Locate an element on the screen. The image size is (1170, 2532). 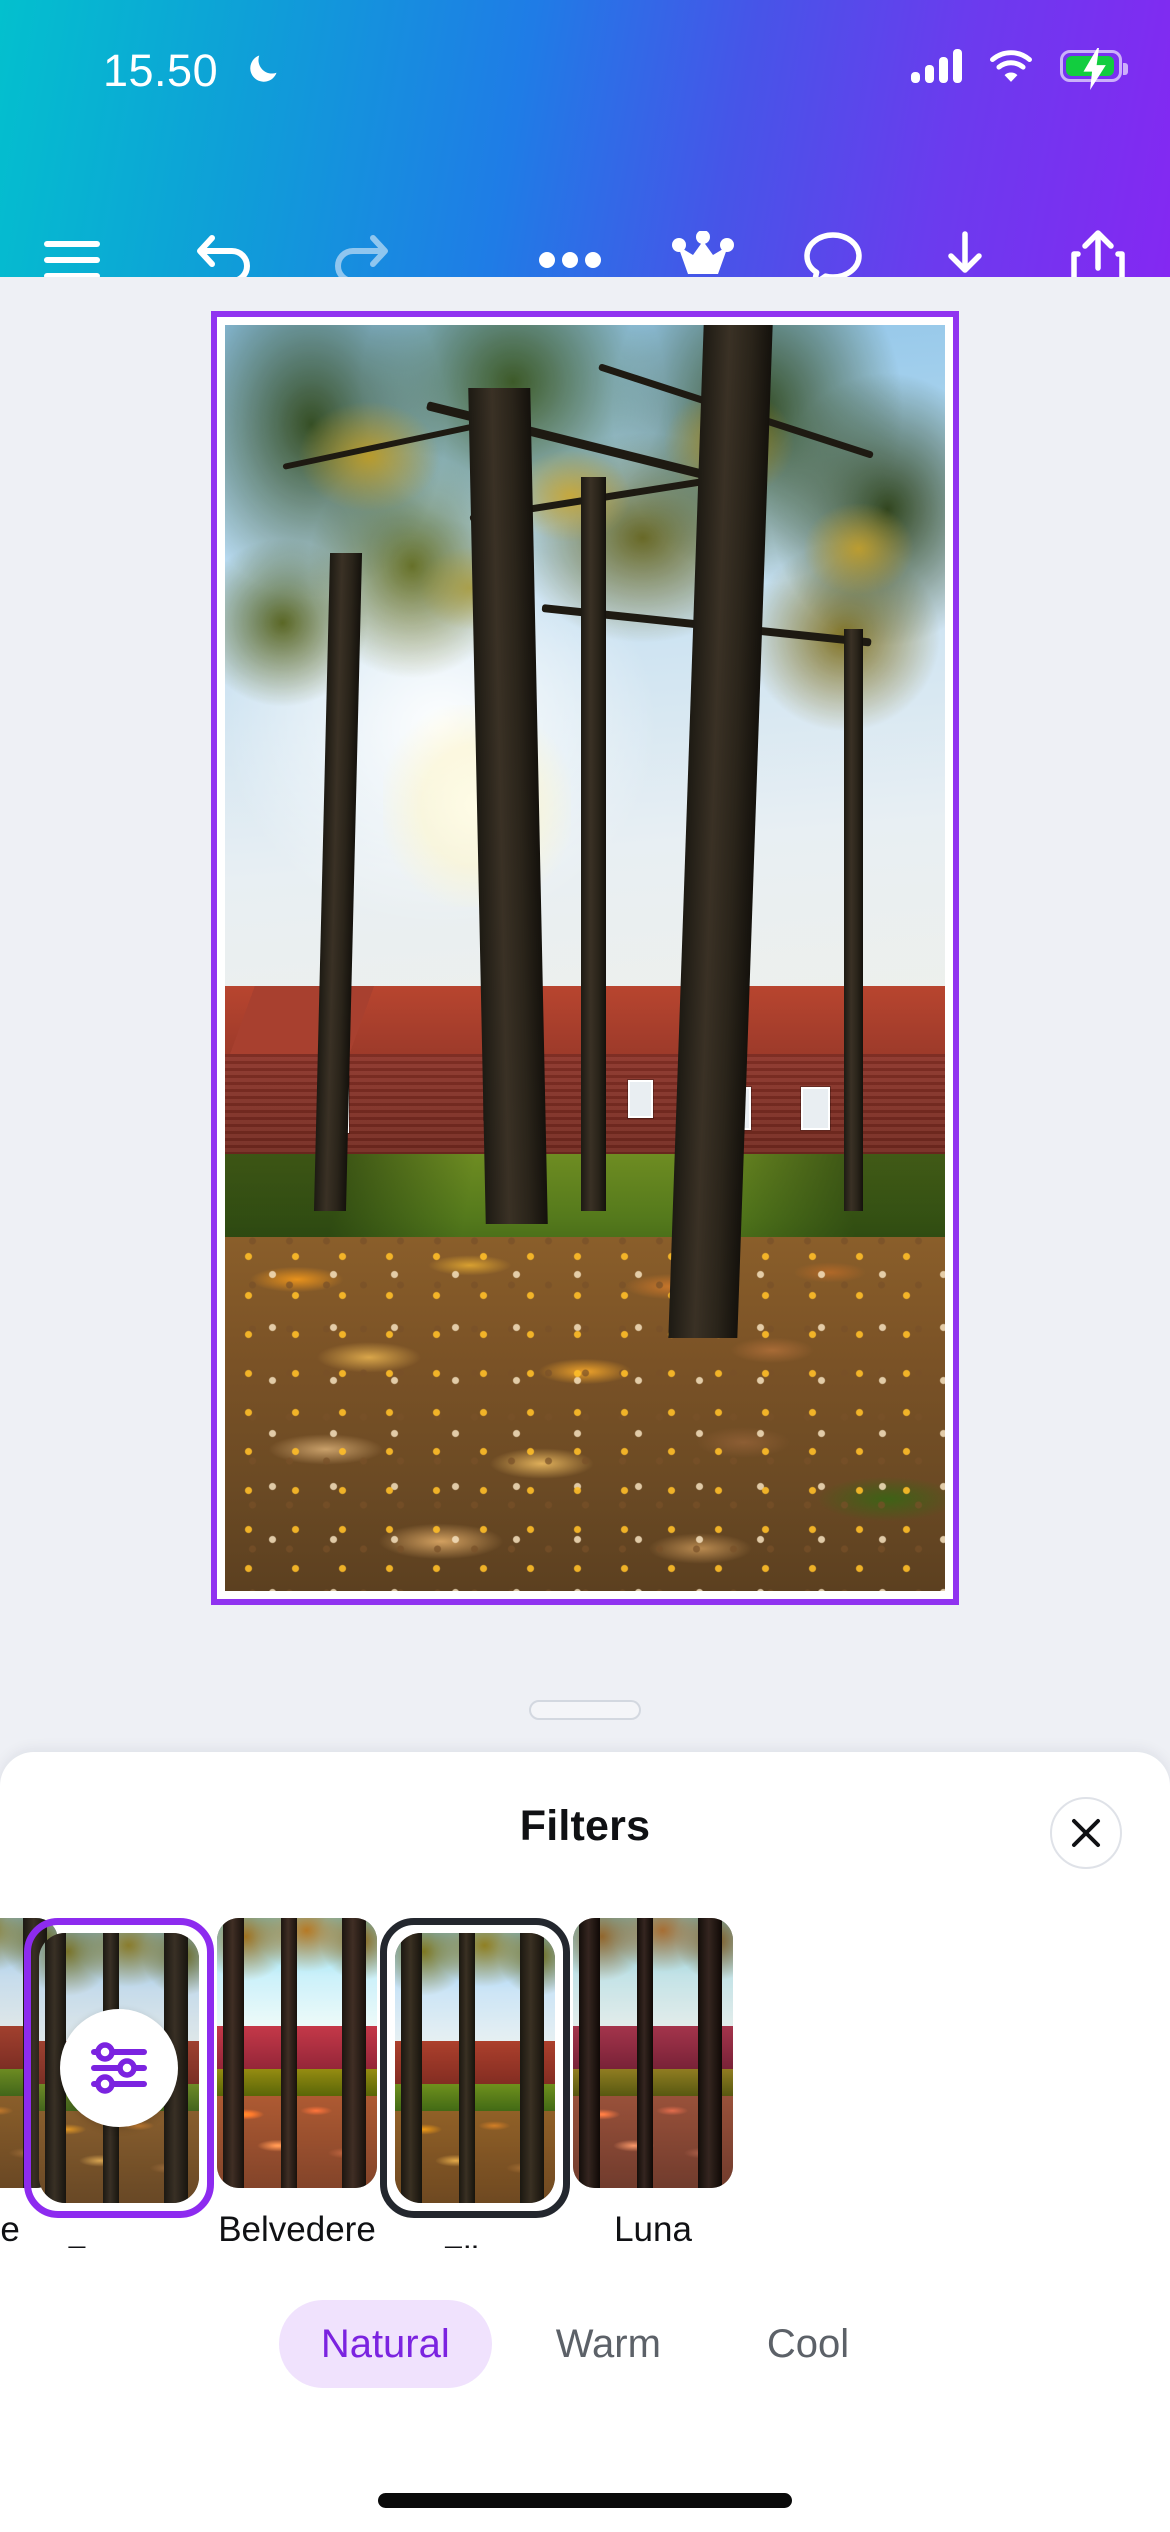
filter-thumb-luna: Luna is located at coordinates (653, 2083).